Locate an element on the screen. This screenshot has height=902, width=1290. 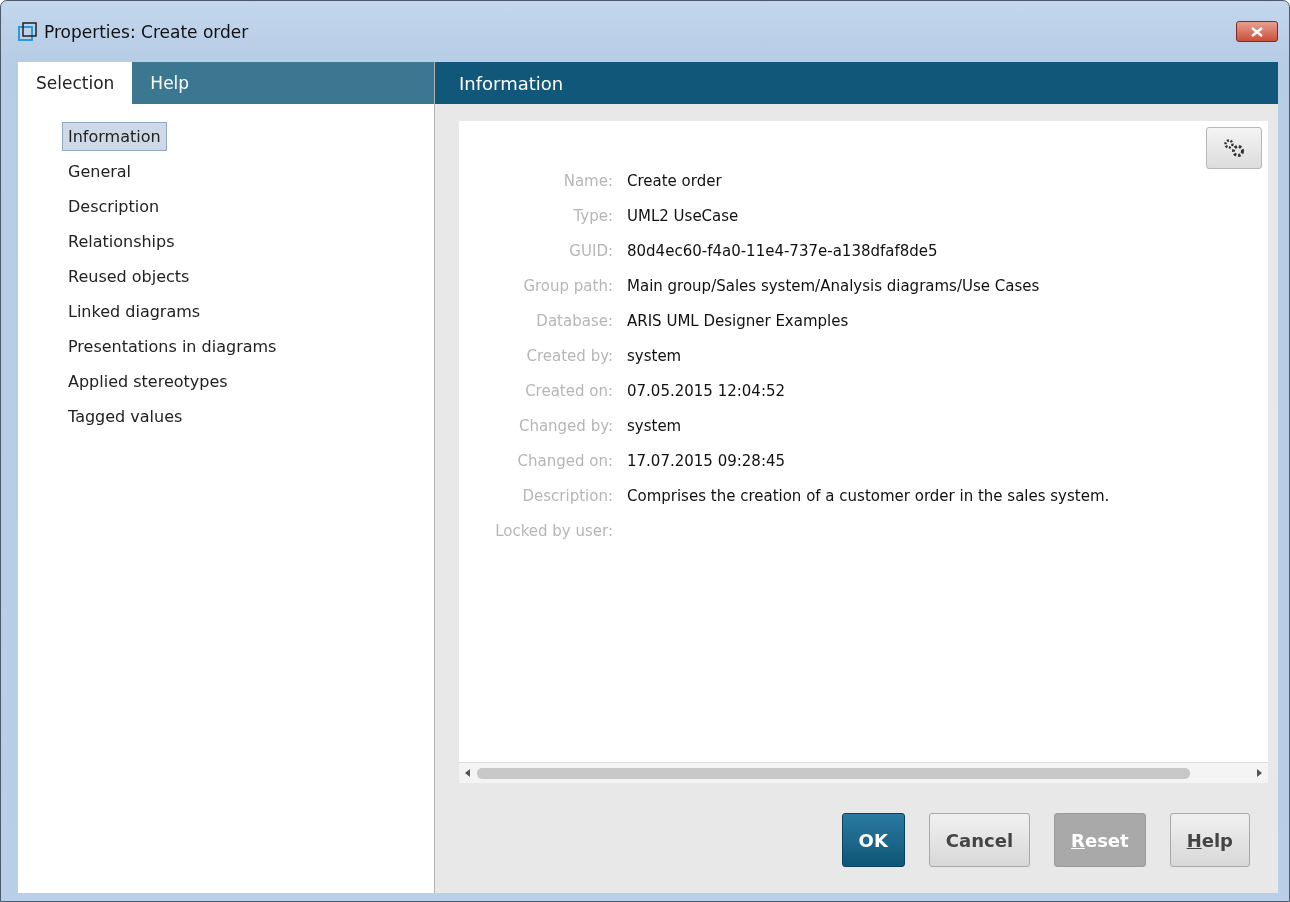
property-value: ARIS UML Designer Examples is located at coordinates (738, 321).